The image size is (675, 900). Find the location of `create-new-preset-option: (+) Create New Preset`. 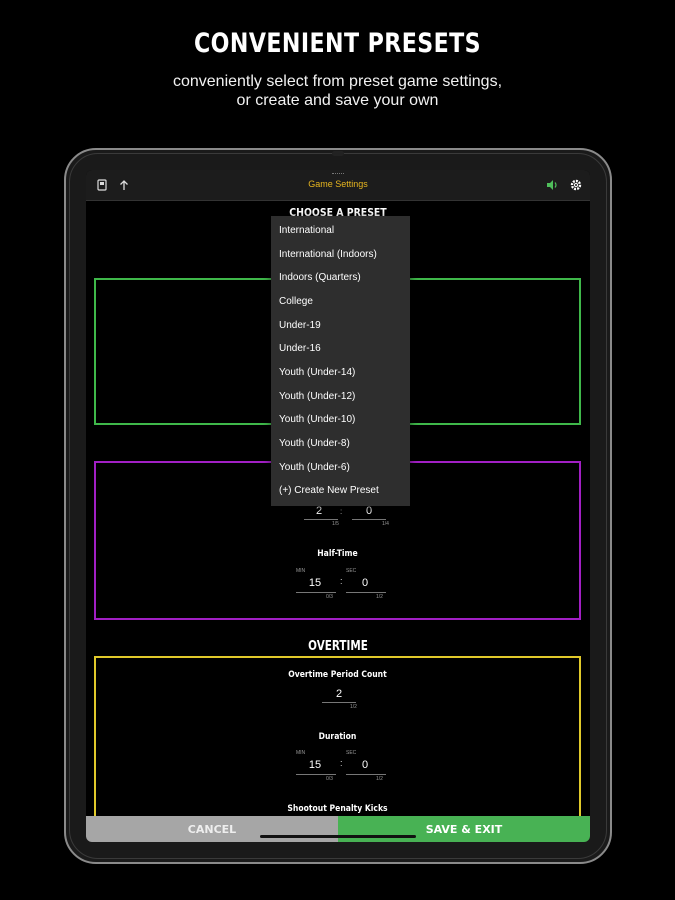

create-new-preset-option: (+) Create New Preset is located at coordinates (329, 490).